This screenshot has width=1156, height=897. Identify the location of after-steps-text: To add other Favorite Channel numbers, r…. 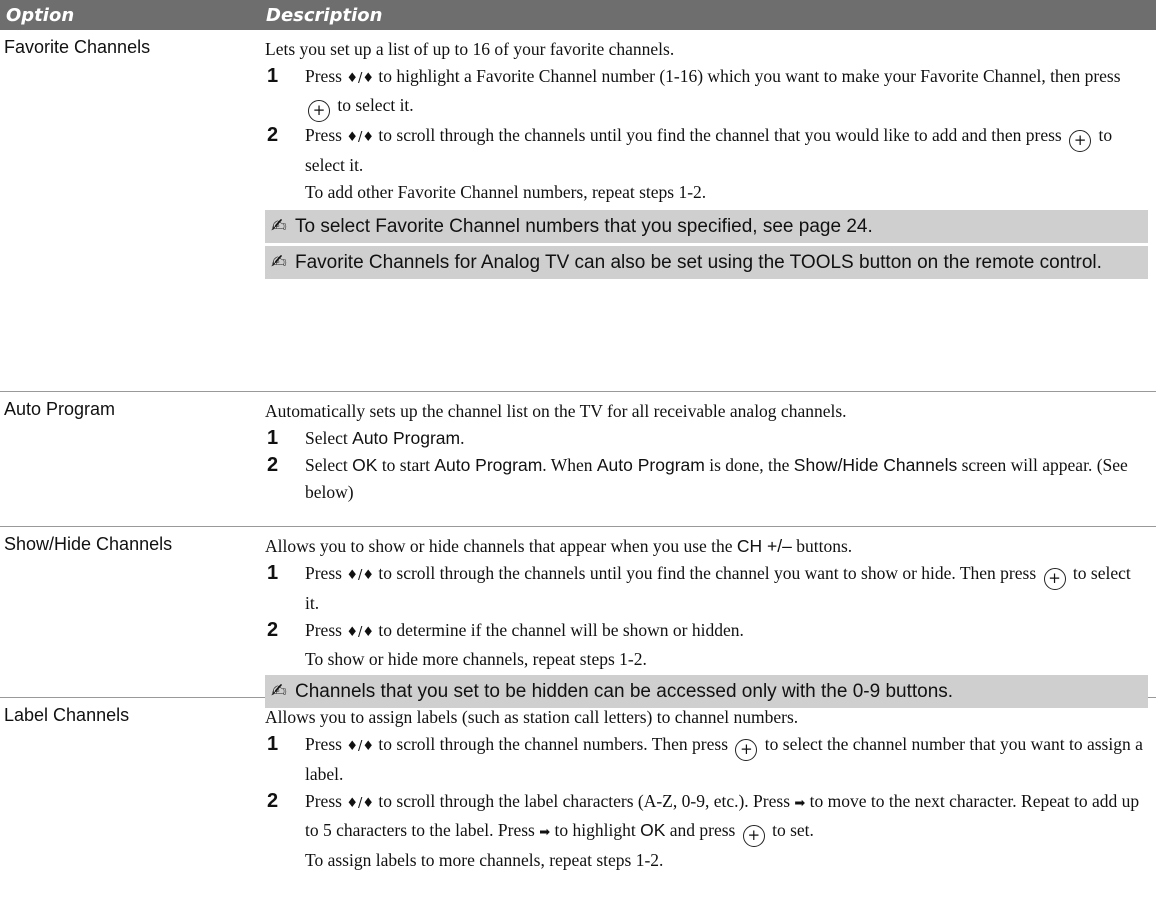
(506, 192).